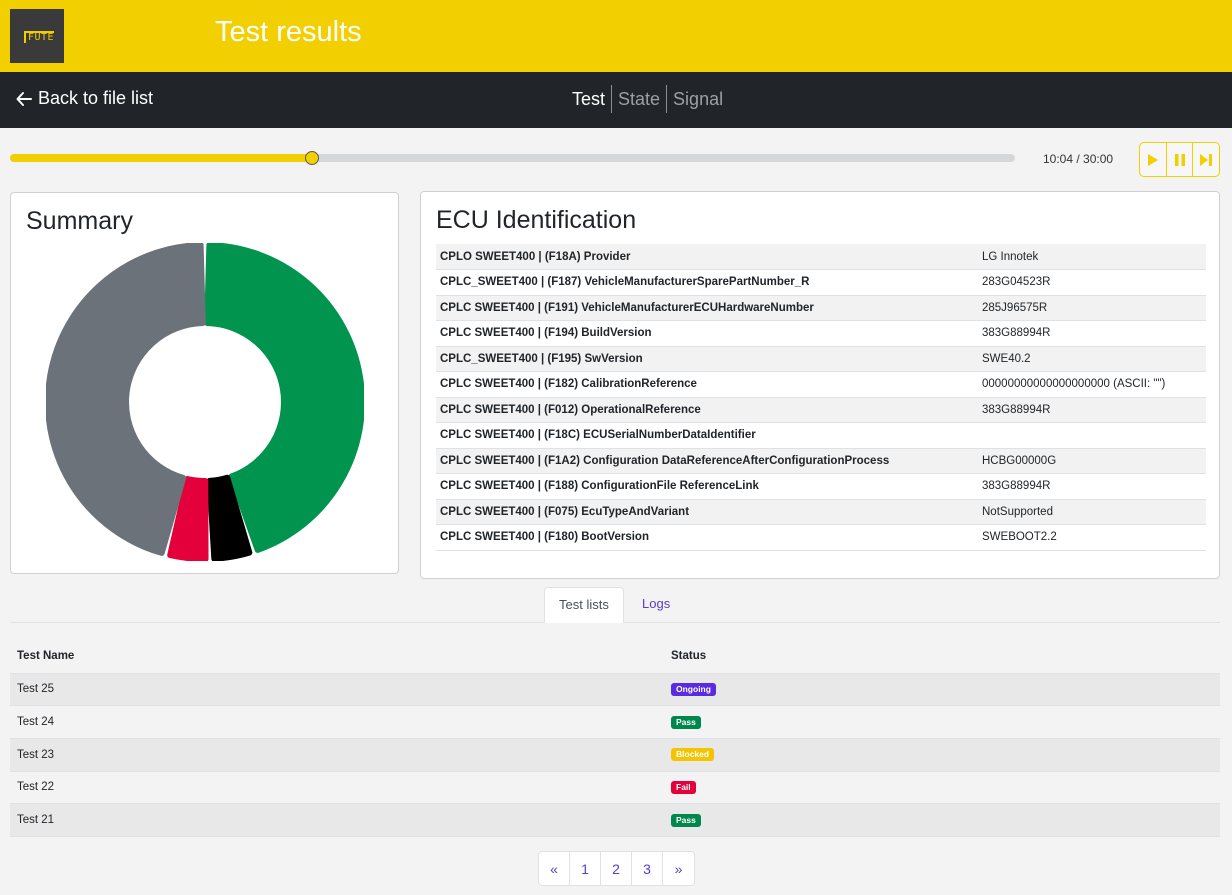 Image resolution: width=1232 pixels, height=895 pixels. I want to click on pause-button, so click(1180, 159).